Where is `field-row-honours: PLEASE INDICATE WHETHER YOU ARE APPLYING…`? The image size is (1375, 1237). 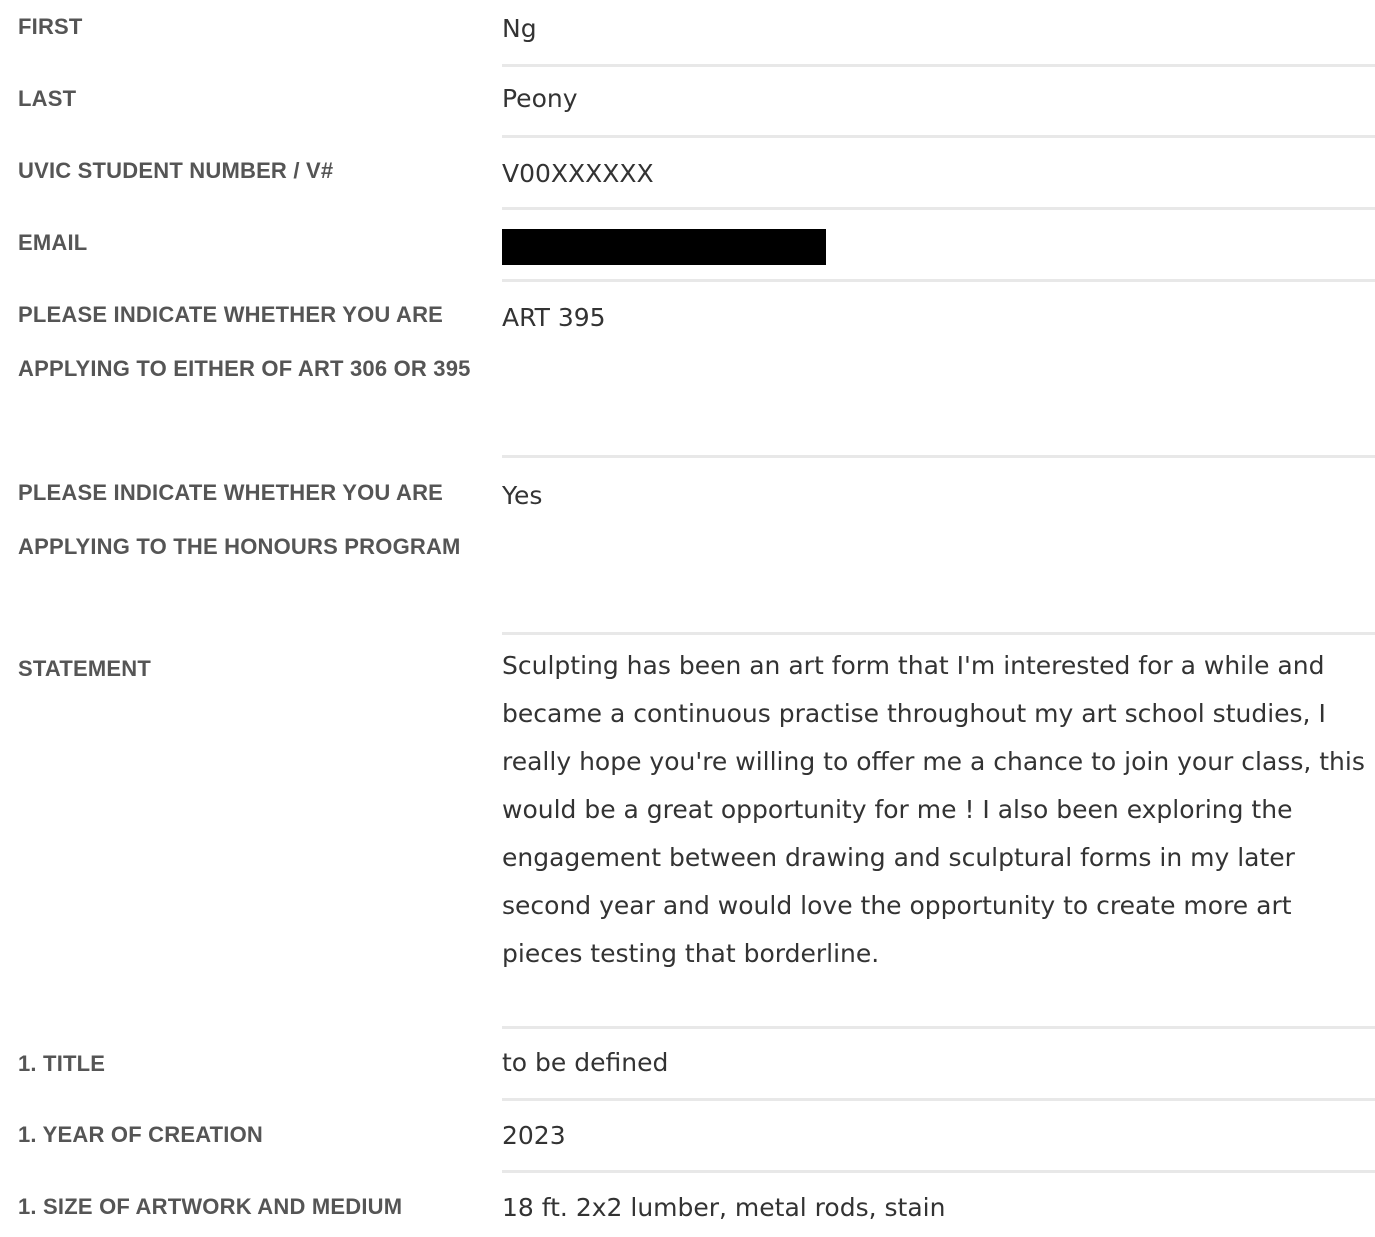
field-row-honours: PLEASE INDICATE WHETHER YOU ARE APPLYING… is located at coordinates (687, 520).